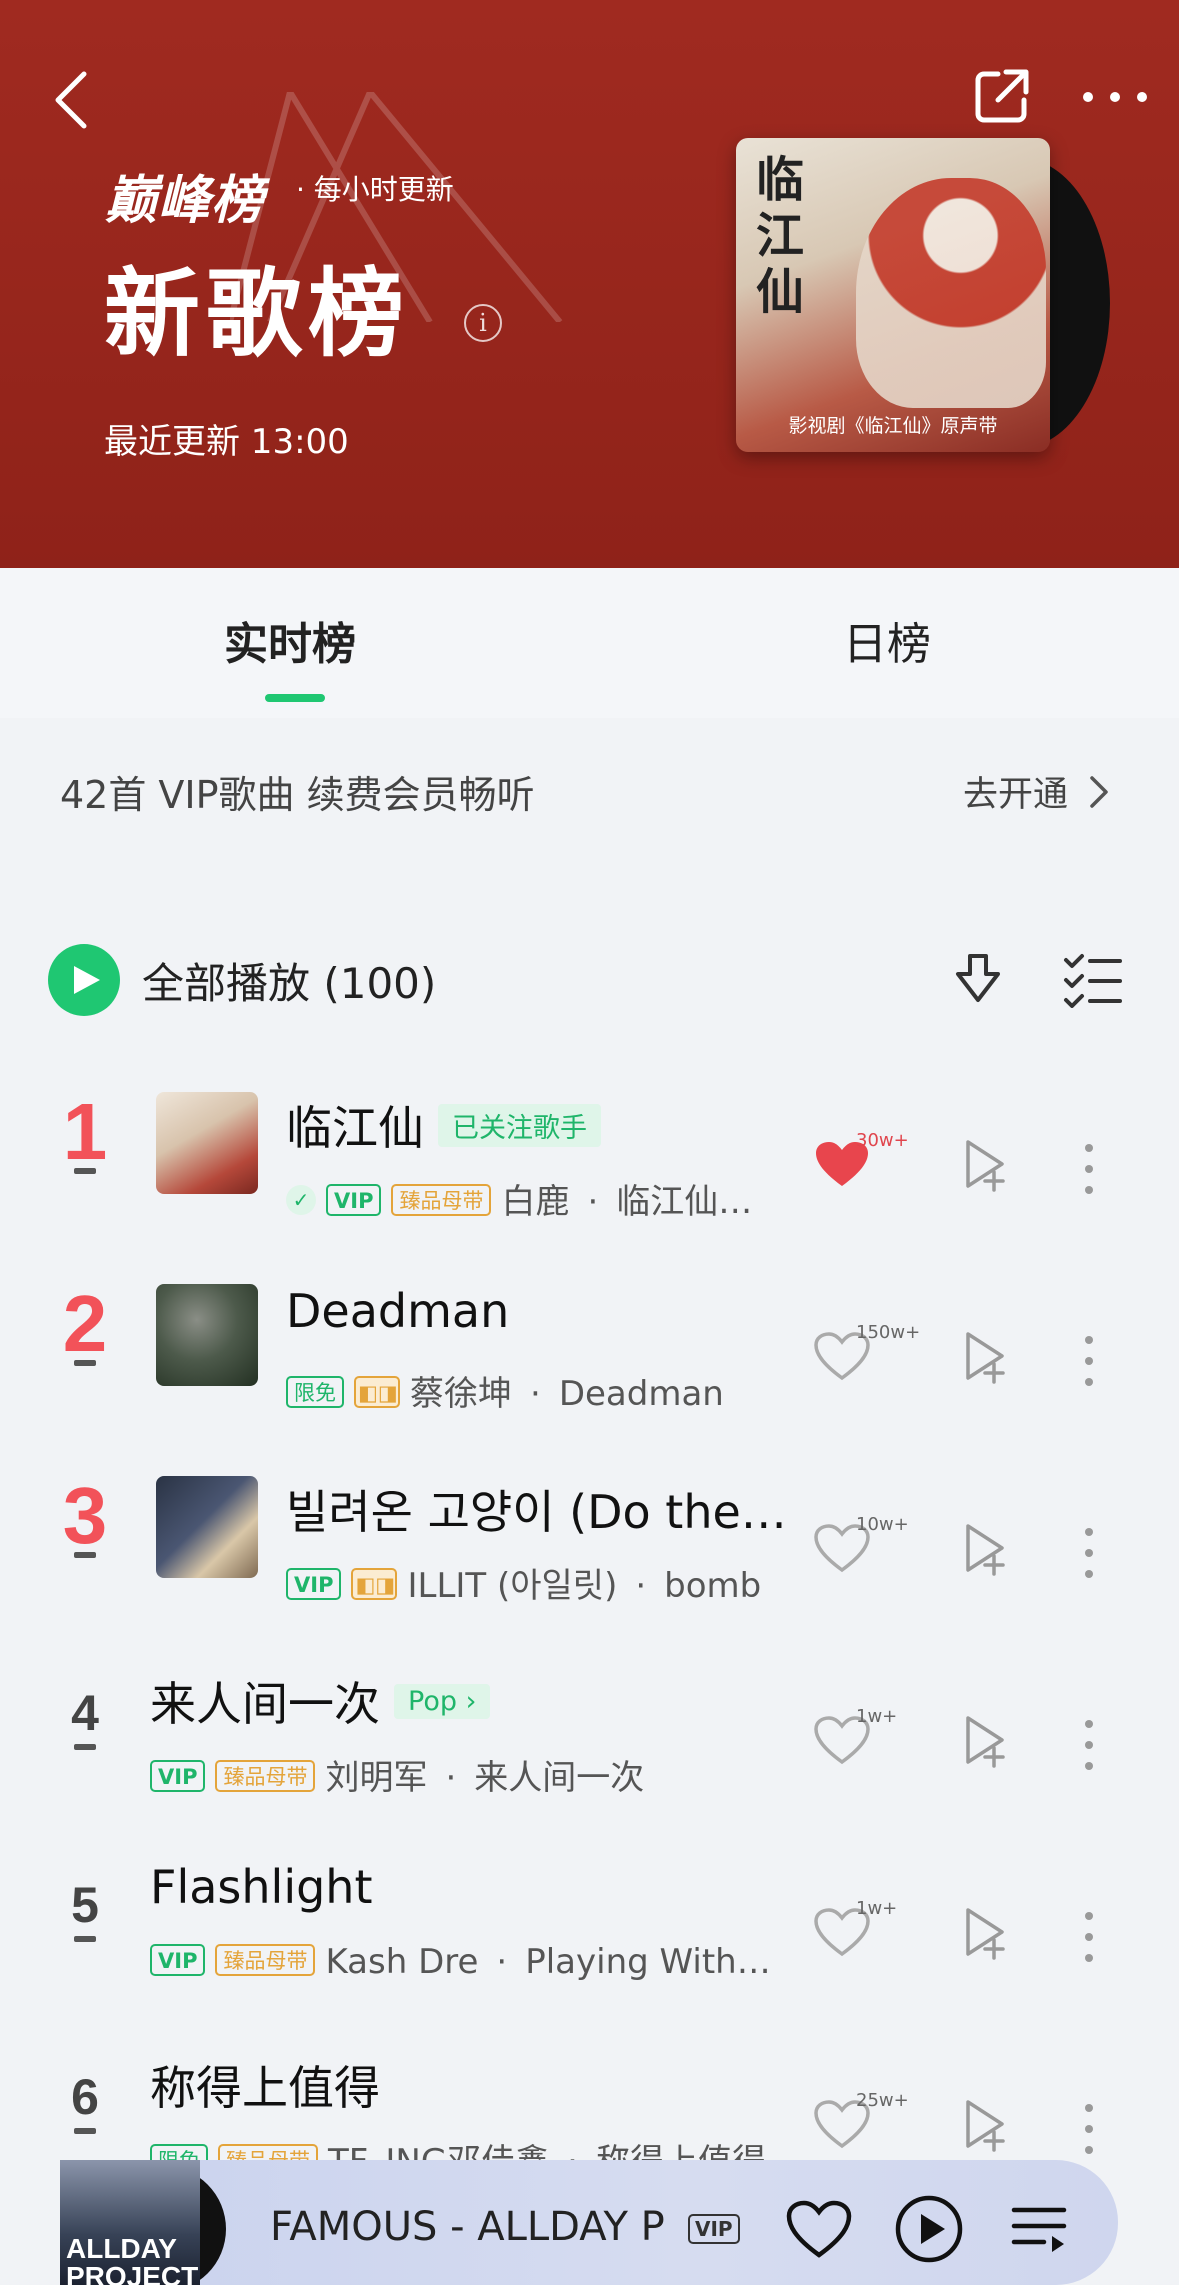 The height and width of the screenshot is (2285, 1179). What do you see at coordinates (888, 1332) in the screenshot?
I see `like-count: 150w+` at bounding box center [888, 1332].